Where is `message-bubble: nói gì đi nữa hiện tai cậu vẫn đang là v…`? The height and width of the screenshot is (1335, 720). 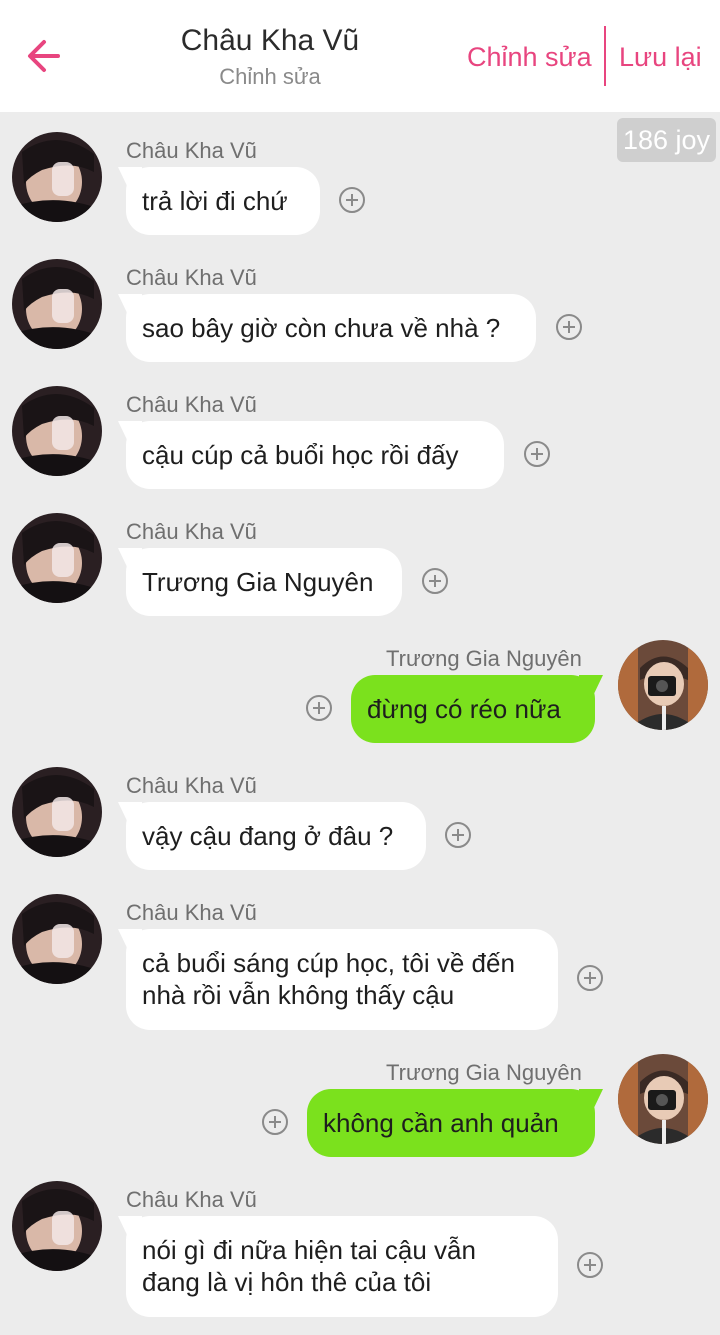
message-bubble: nói gì đi nữa hiện tai cậu vẫn đang là v… is located at coordinates (342, 1266).